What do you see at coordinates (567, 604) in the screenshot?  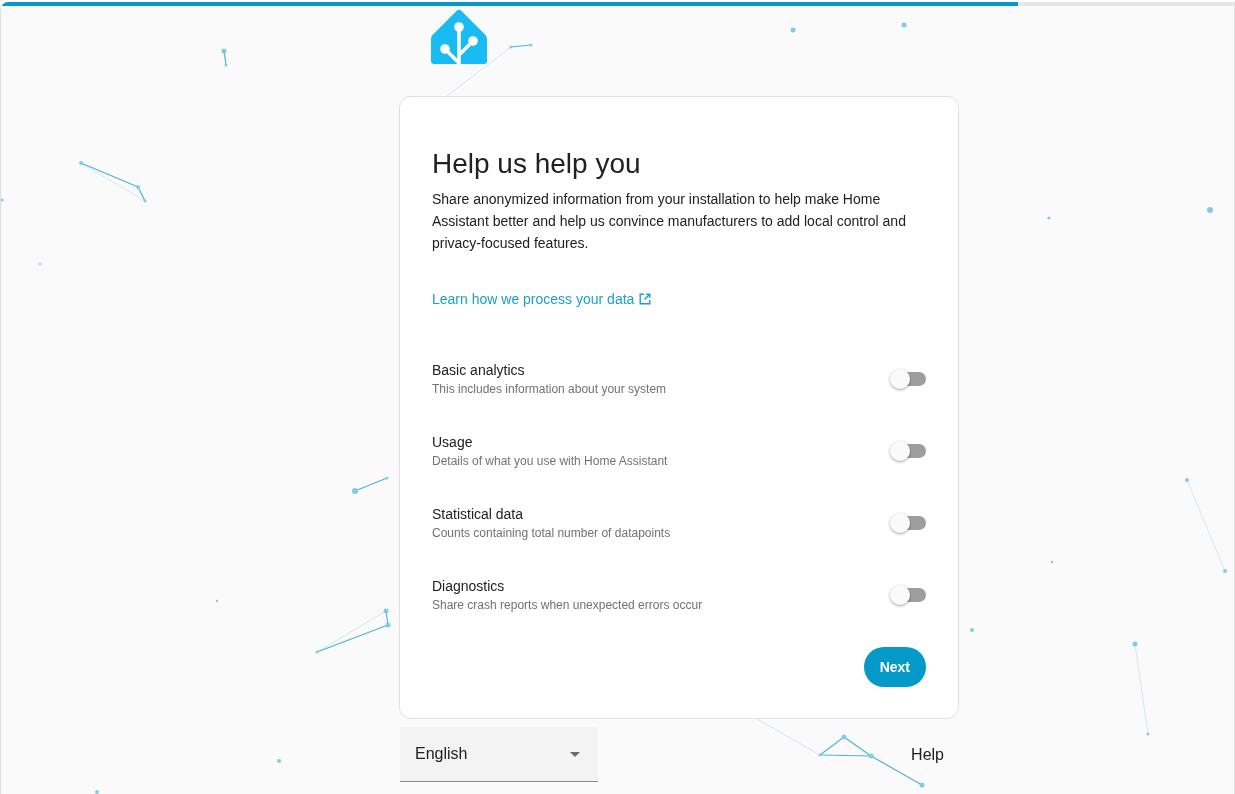 I see `option-description: Share crash reports when unexpected errors occur` at bounding box center [567, 604].